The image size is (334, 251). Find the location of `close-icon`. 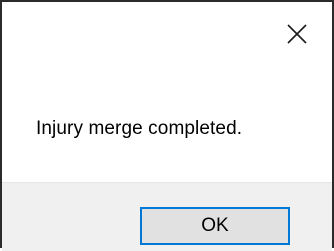

close-icon is located at coordinates (297, 34).